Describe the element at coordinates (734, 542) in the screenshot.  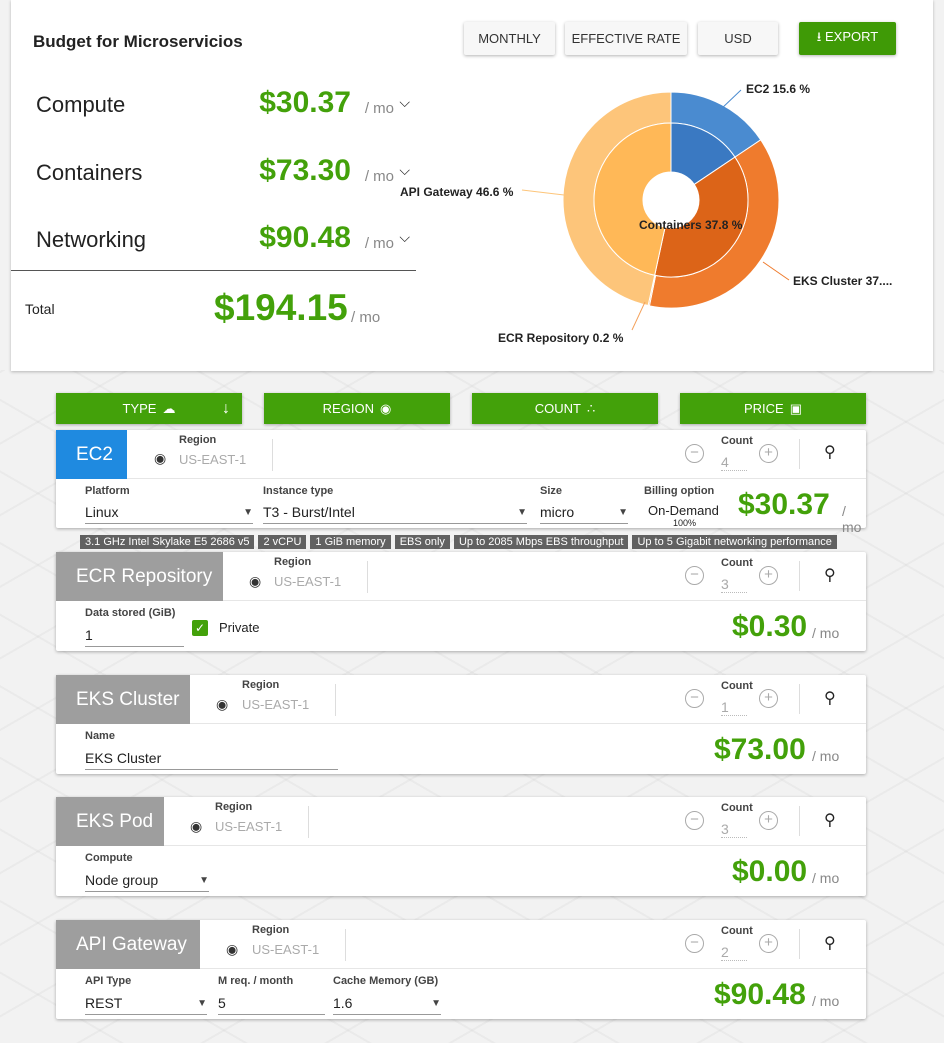
I see `spec-chip: Up to 5 Gigabit networking performance` at that location.